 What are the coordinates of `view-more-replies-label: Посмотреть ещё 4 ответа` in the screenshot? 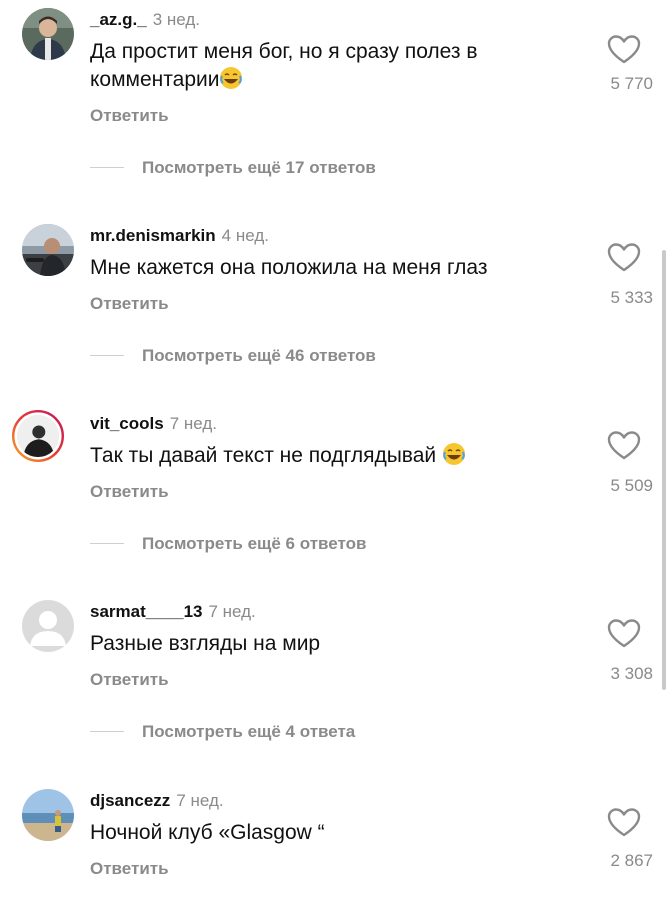 It's located at (249, 731).